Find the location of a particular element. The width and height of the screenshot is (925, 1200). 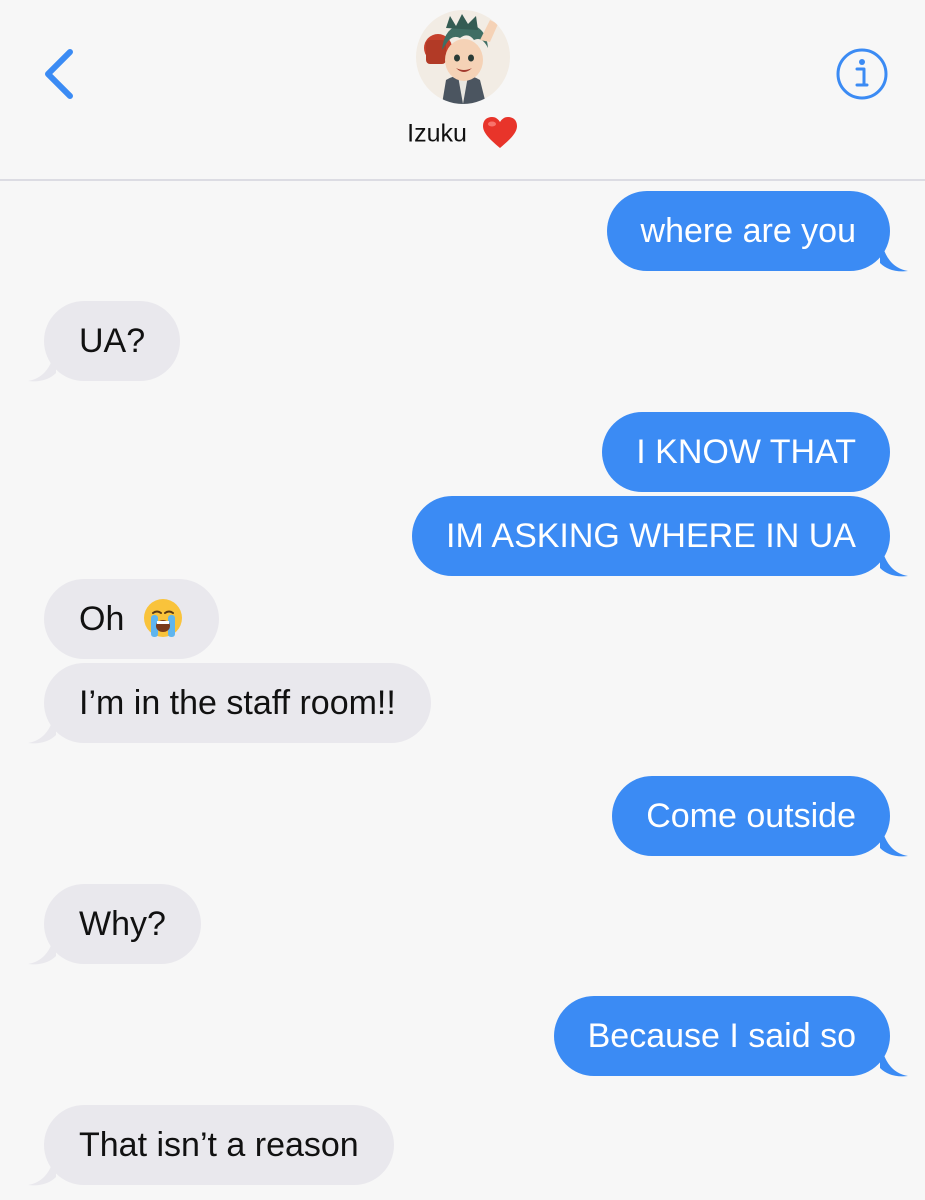

avatar-image is located at coordinates (463, 57).